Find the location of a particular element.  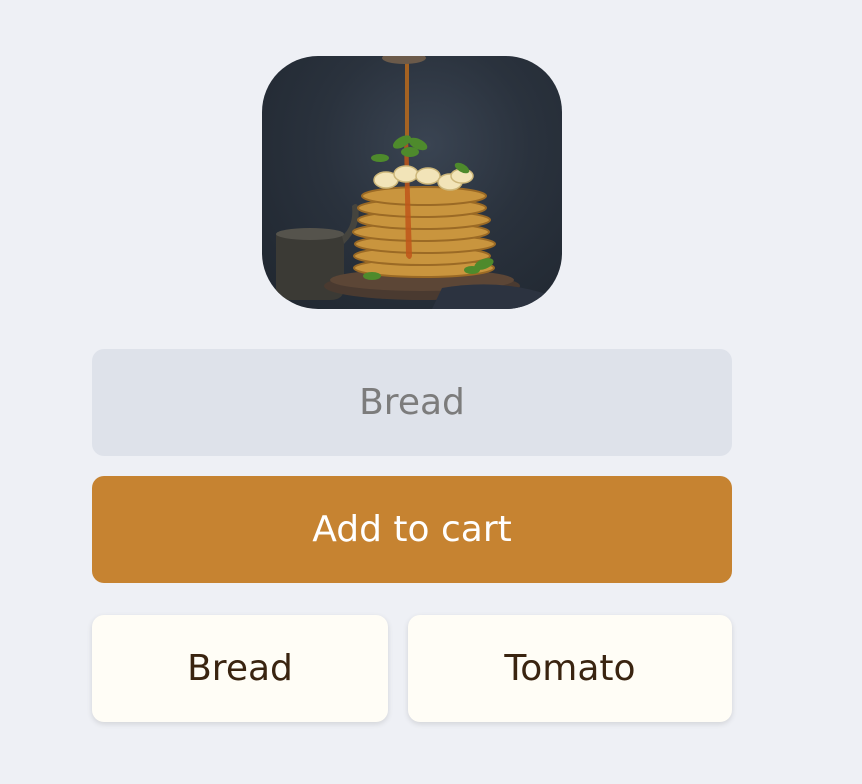

product-image is located at coordinates (412, 182).